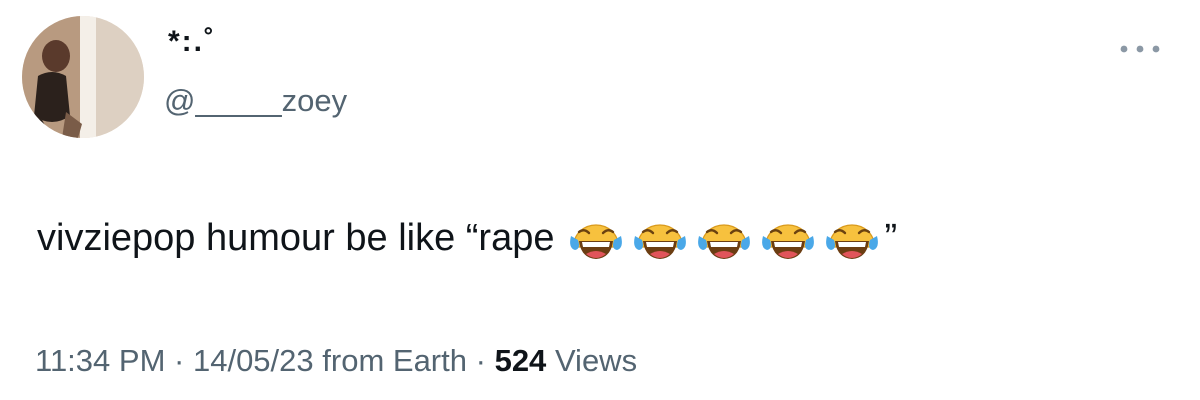 The height and width of the screenshot is (400, 1200). What do you see at coordinates (255, 101) in the screenshot?
I see `user-handle: @_____zoey` at bounding box center [255, 101].